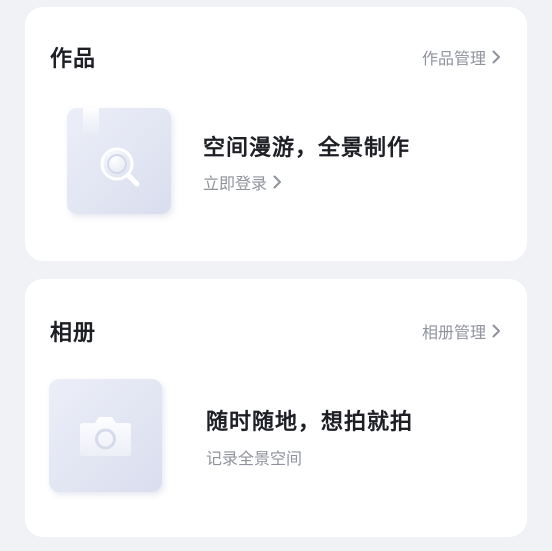 The image size is (552, 551). Describe the element at coordinates (254, 458) in the screenshot. I see `album-subline: 记录全景空间` at that location.